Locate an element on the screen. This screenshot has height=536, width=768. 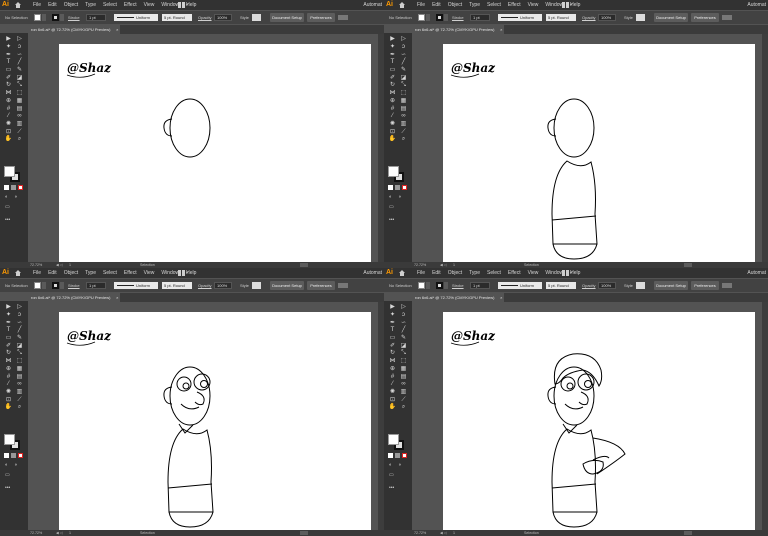
menu-type: Type is located at coordinates (90, 273).